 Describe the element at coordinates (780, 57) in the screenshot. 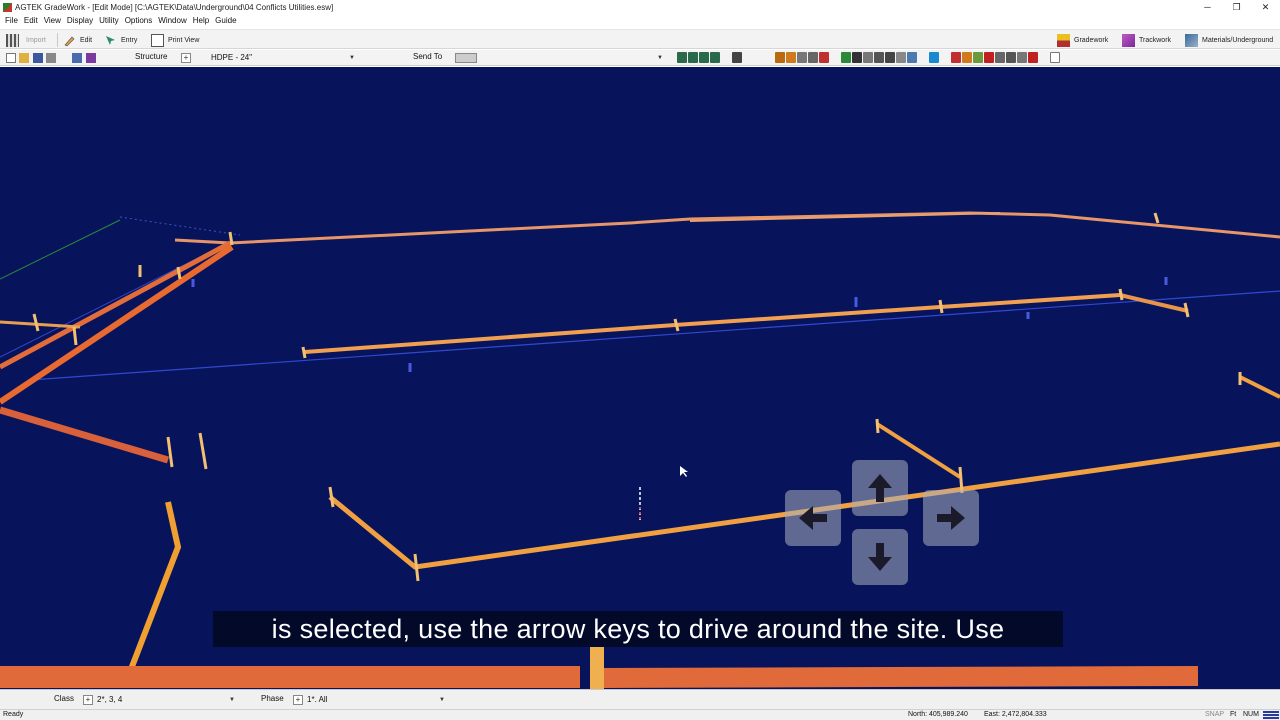

I see `home-icon` at that location.